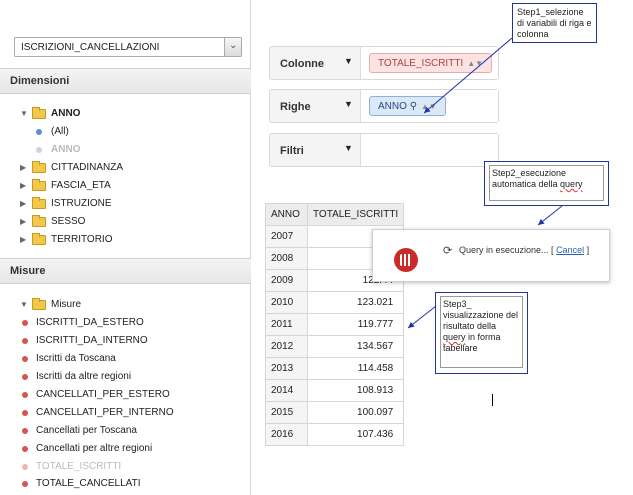  What do you see at coordinates (286, 258) in the screenshot?
I see `row-header: 2008` at bounding box center [286, 258].